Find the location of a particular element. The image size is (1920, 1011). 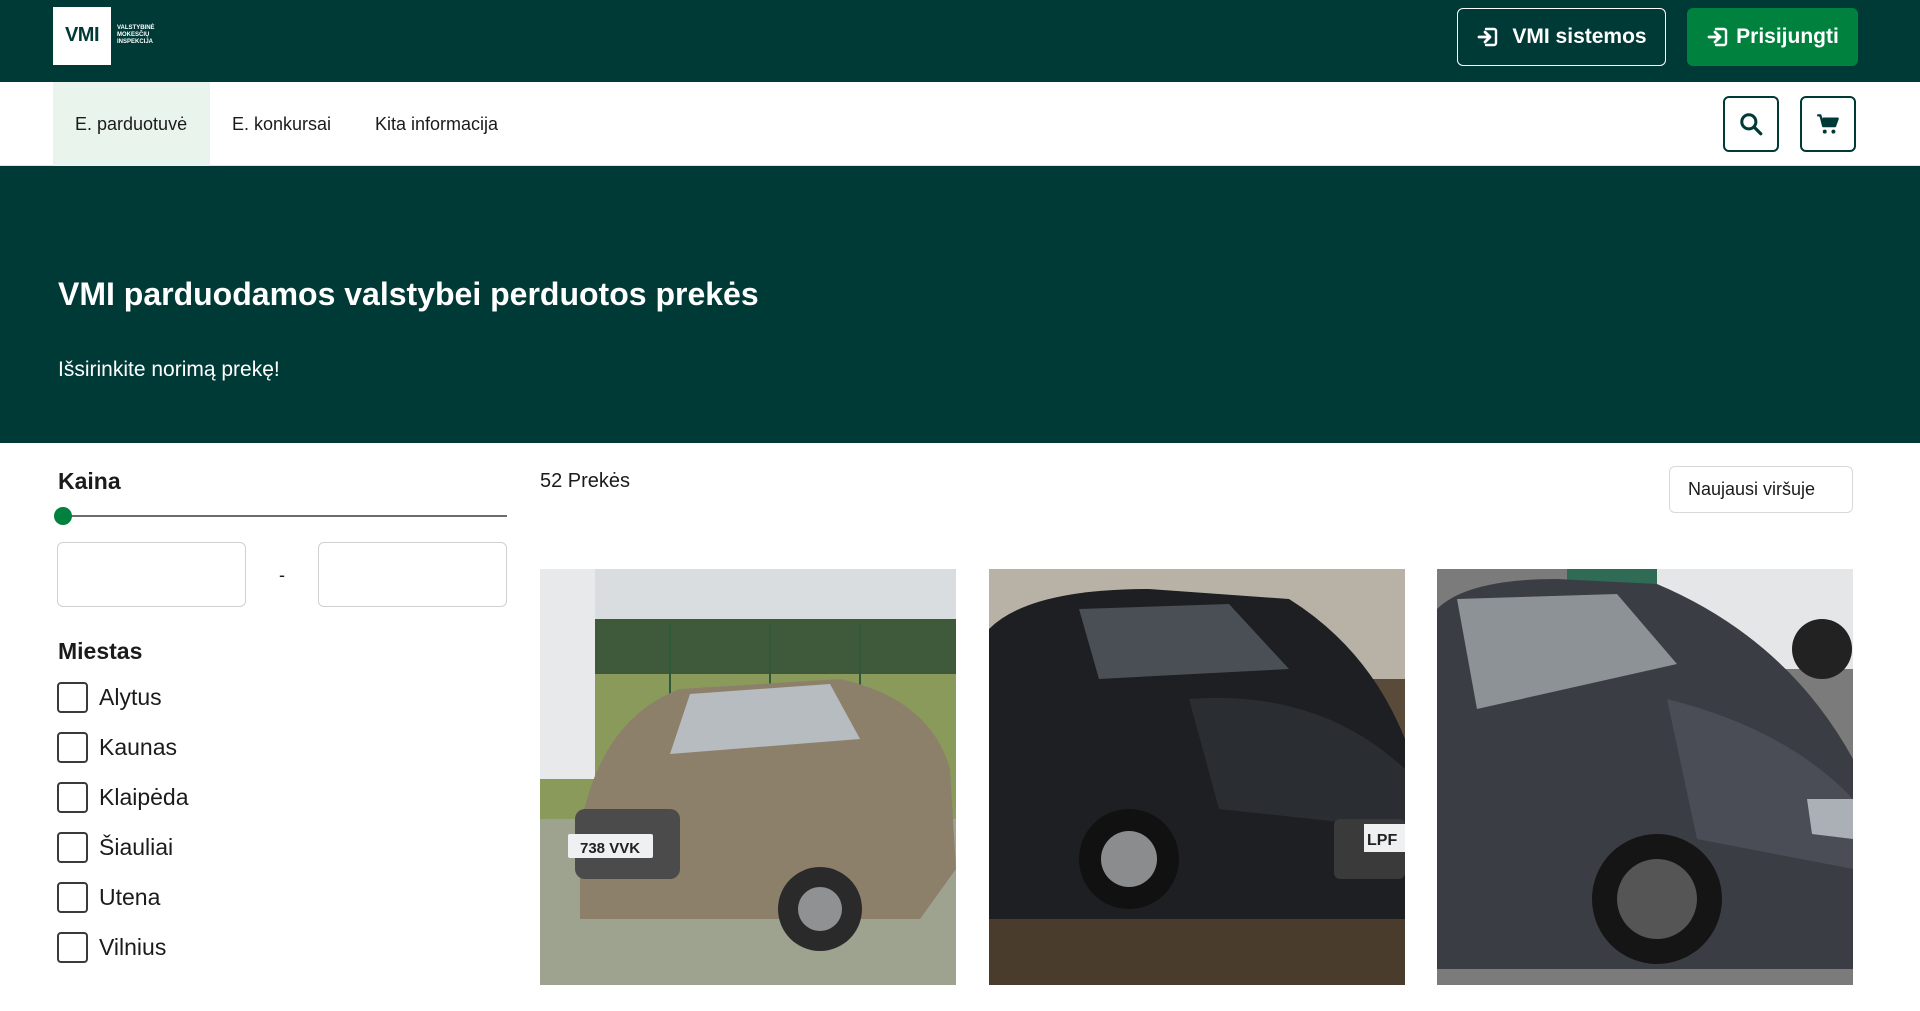

city-option-alytus: Alytus is located at coordinates (109, 697).